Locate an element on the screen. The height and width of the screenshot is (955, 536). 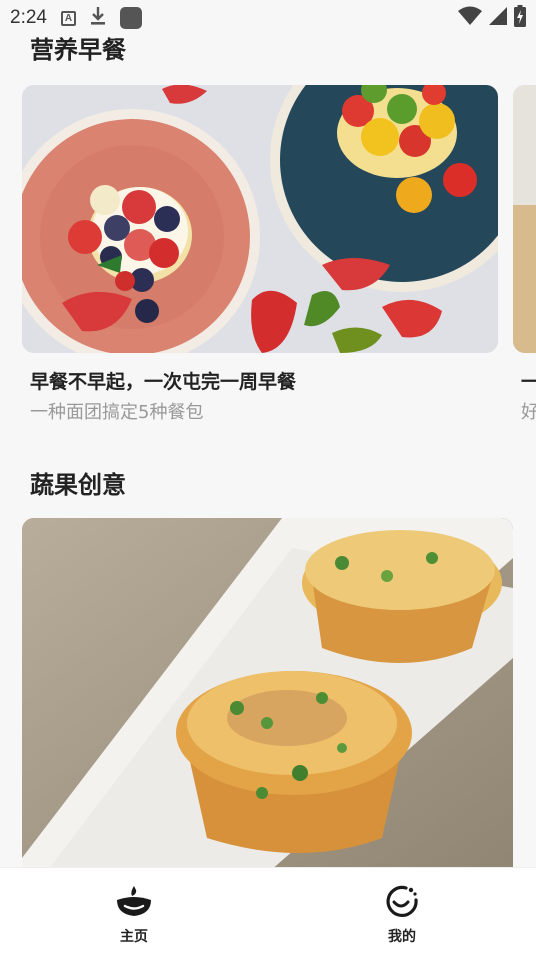
recipe-title: 早餐不早起，一次屯完一周早餐 is located at coordinates (163, 382).